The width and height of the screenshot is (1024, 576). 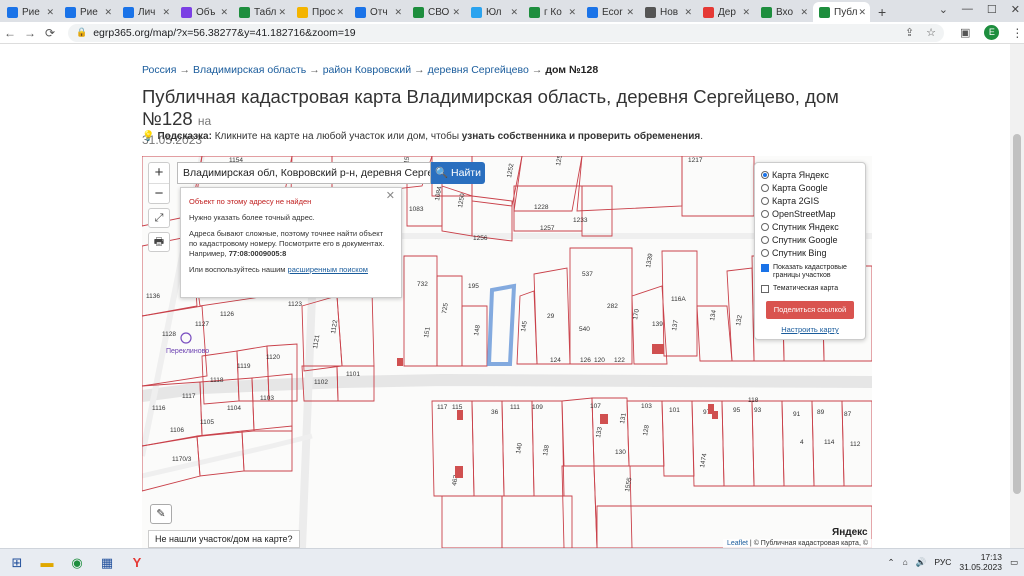 I want to click on profile-avatar: E, so click(x=992, y=32).